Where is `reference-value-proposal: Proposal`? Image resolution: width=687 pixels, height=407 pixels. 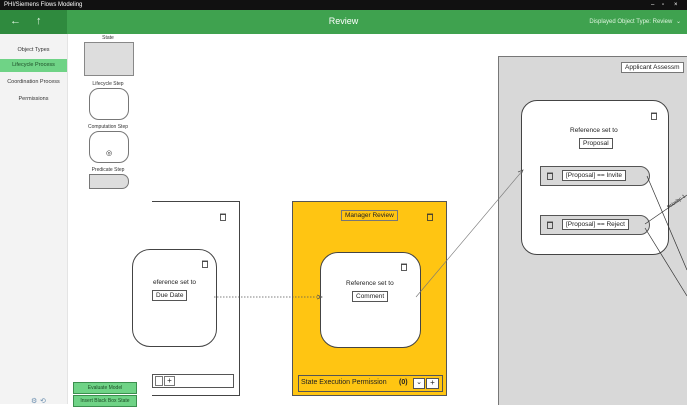 reference-value-proposal: Proposal is located at coordinates (596, 143).